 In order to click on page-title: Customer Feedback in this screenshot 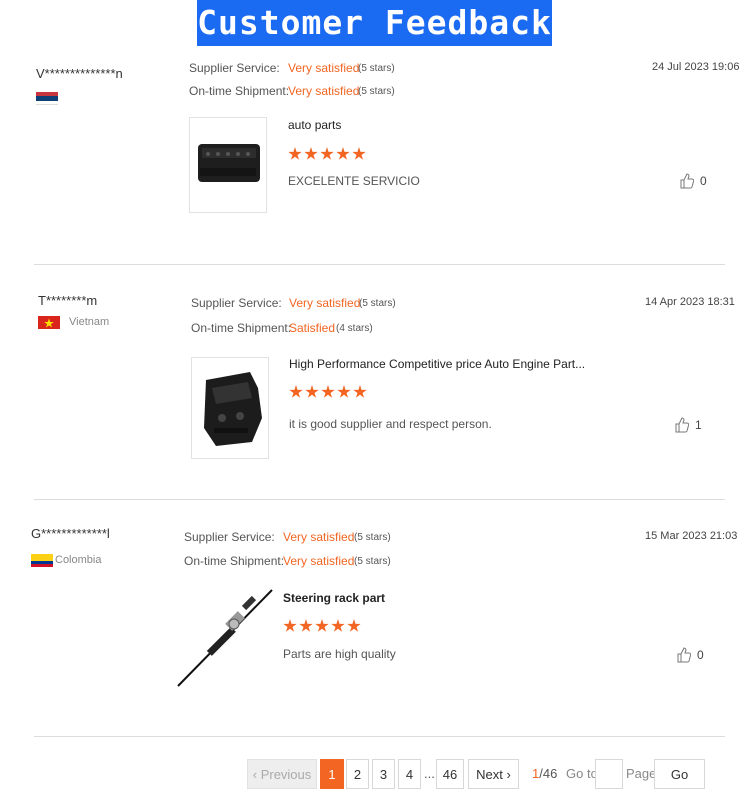, I will do `click(374, 23)`.